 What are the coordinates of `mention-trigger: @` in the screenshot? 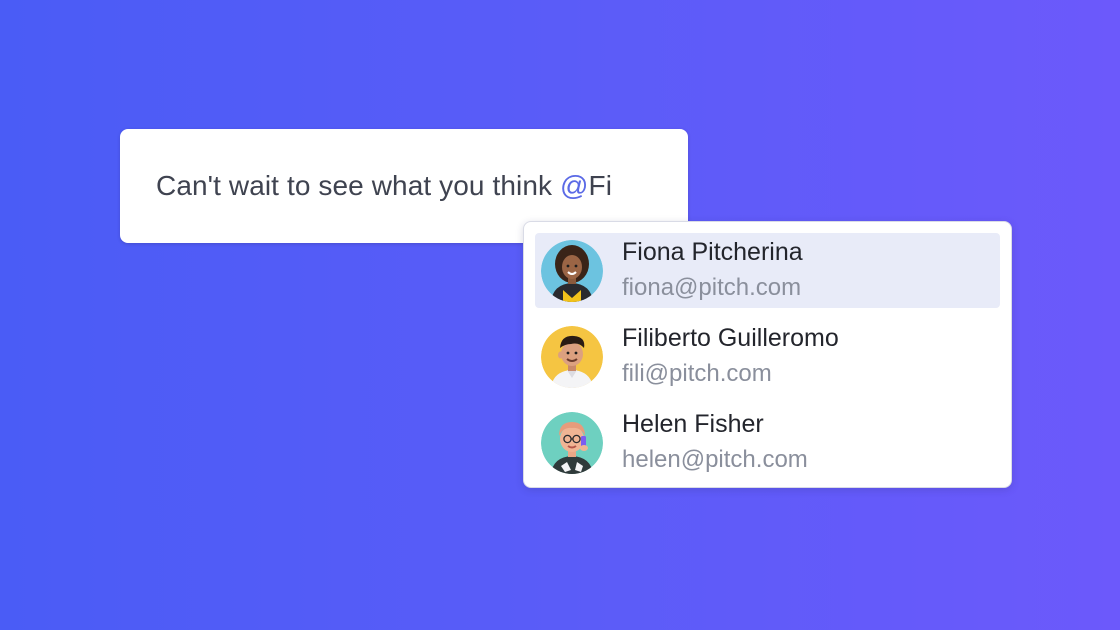 It's located at (574, 185).